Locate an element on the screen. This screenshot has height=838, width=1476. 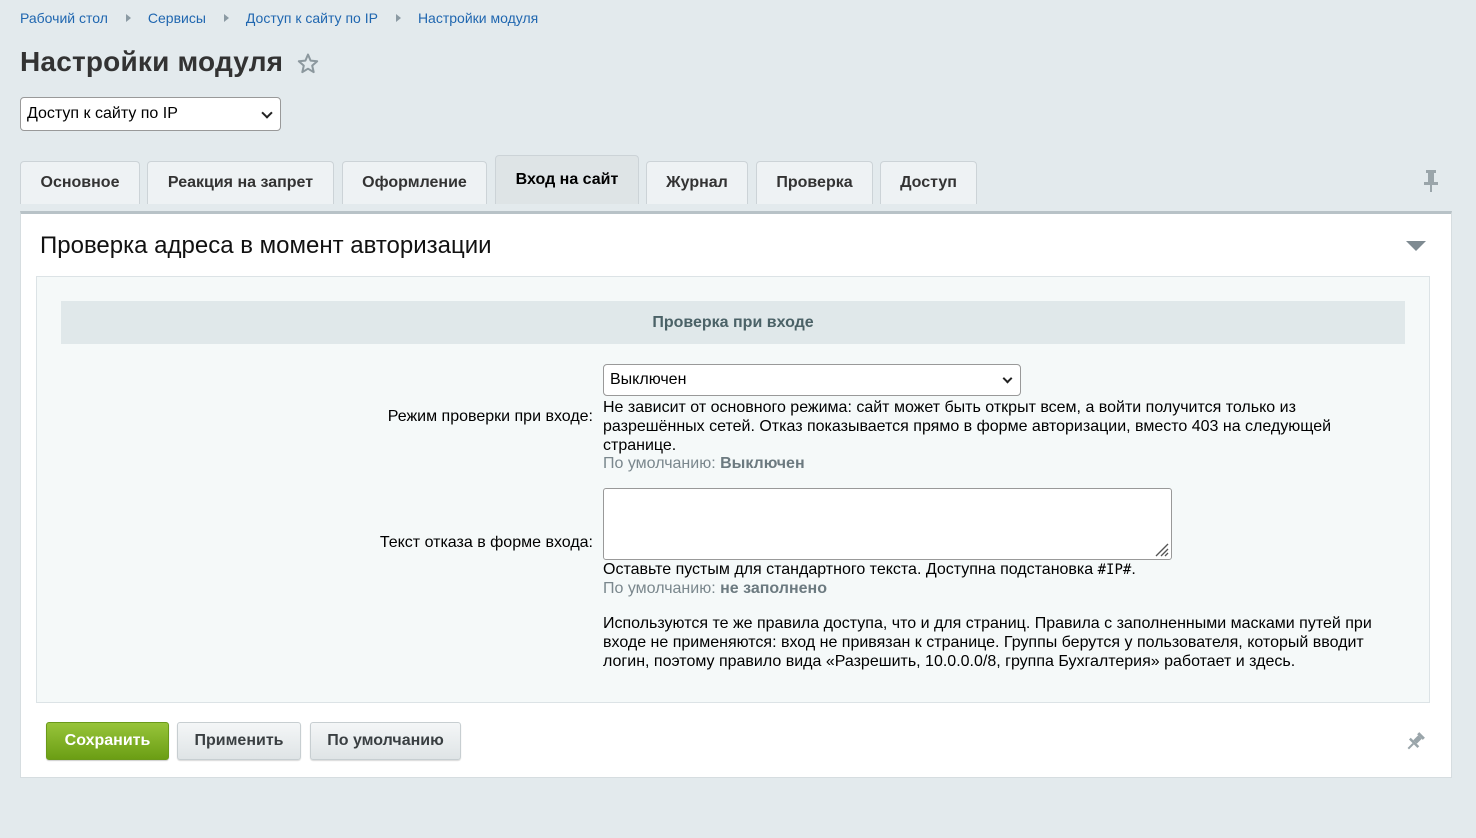
breadcrumb-module-settings: Настройки модуля is located at coordinates (478, 18).